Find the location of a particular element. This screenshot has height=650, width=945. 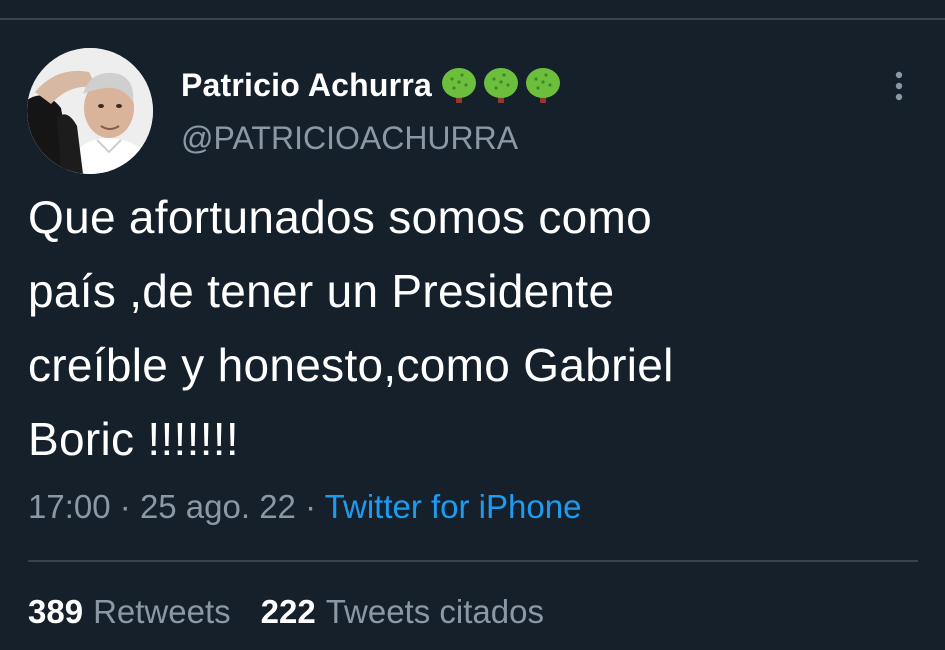

retweets-stat: 389 Retweets is located at coordinates (129, 612).